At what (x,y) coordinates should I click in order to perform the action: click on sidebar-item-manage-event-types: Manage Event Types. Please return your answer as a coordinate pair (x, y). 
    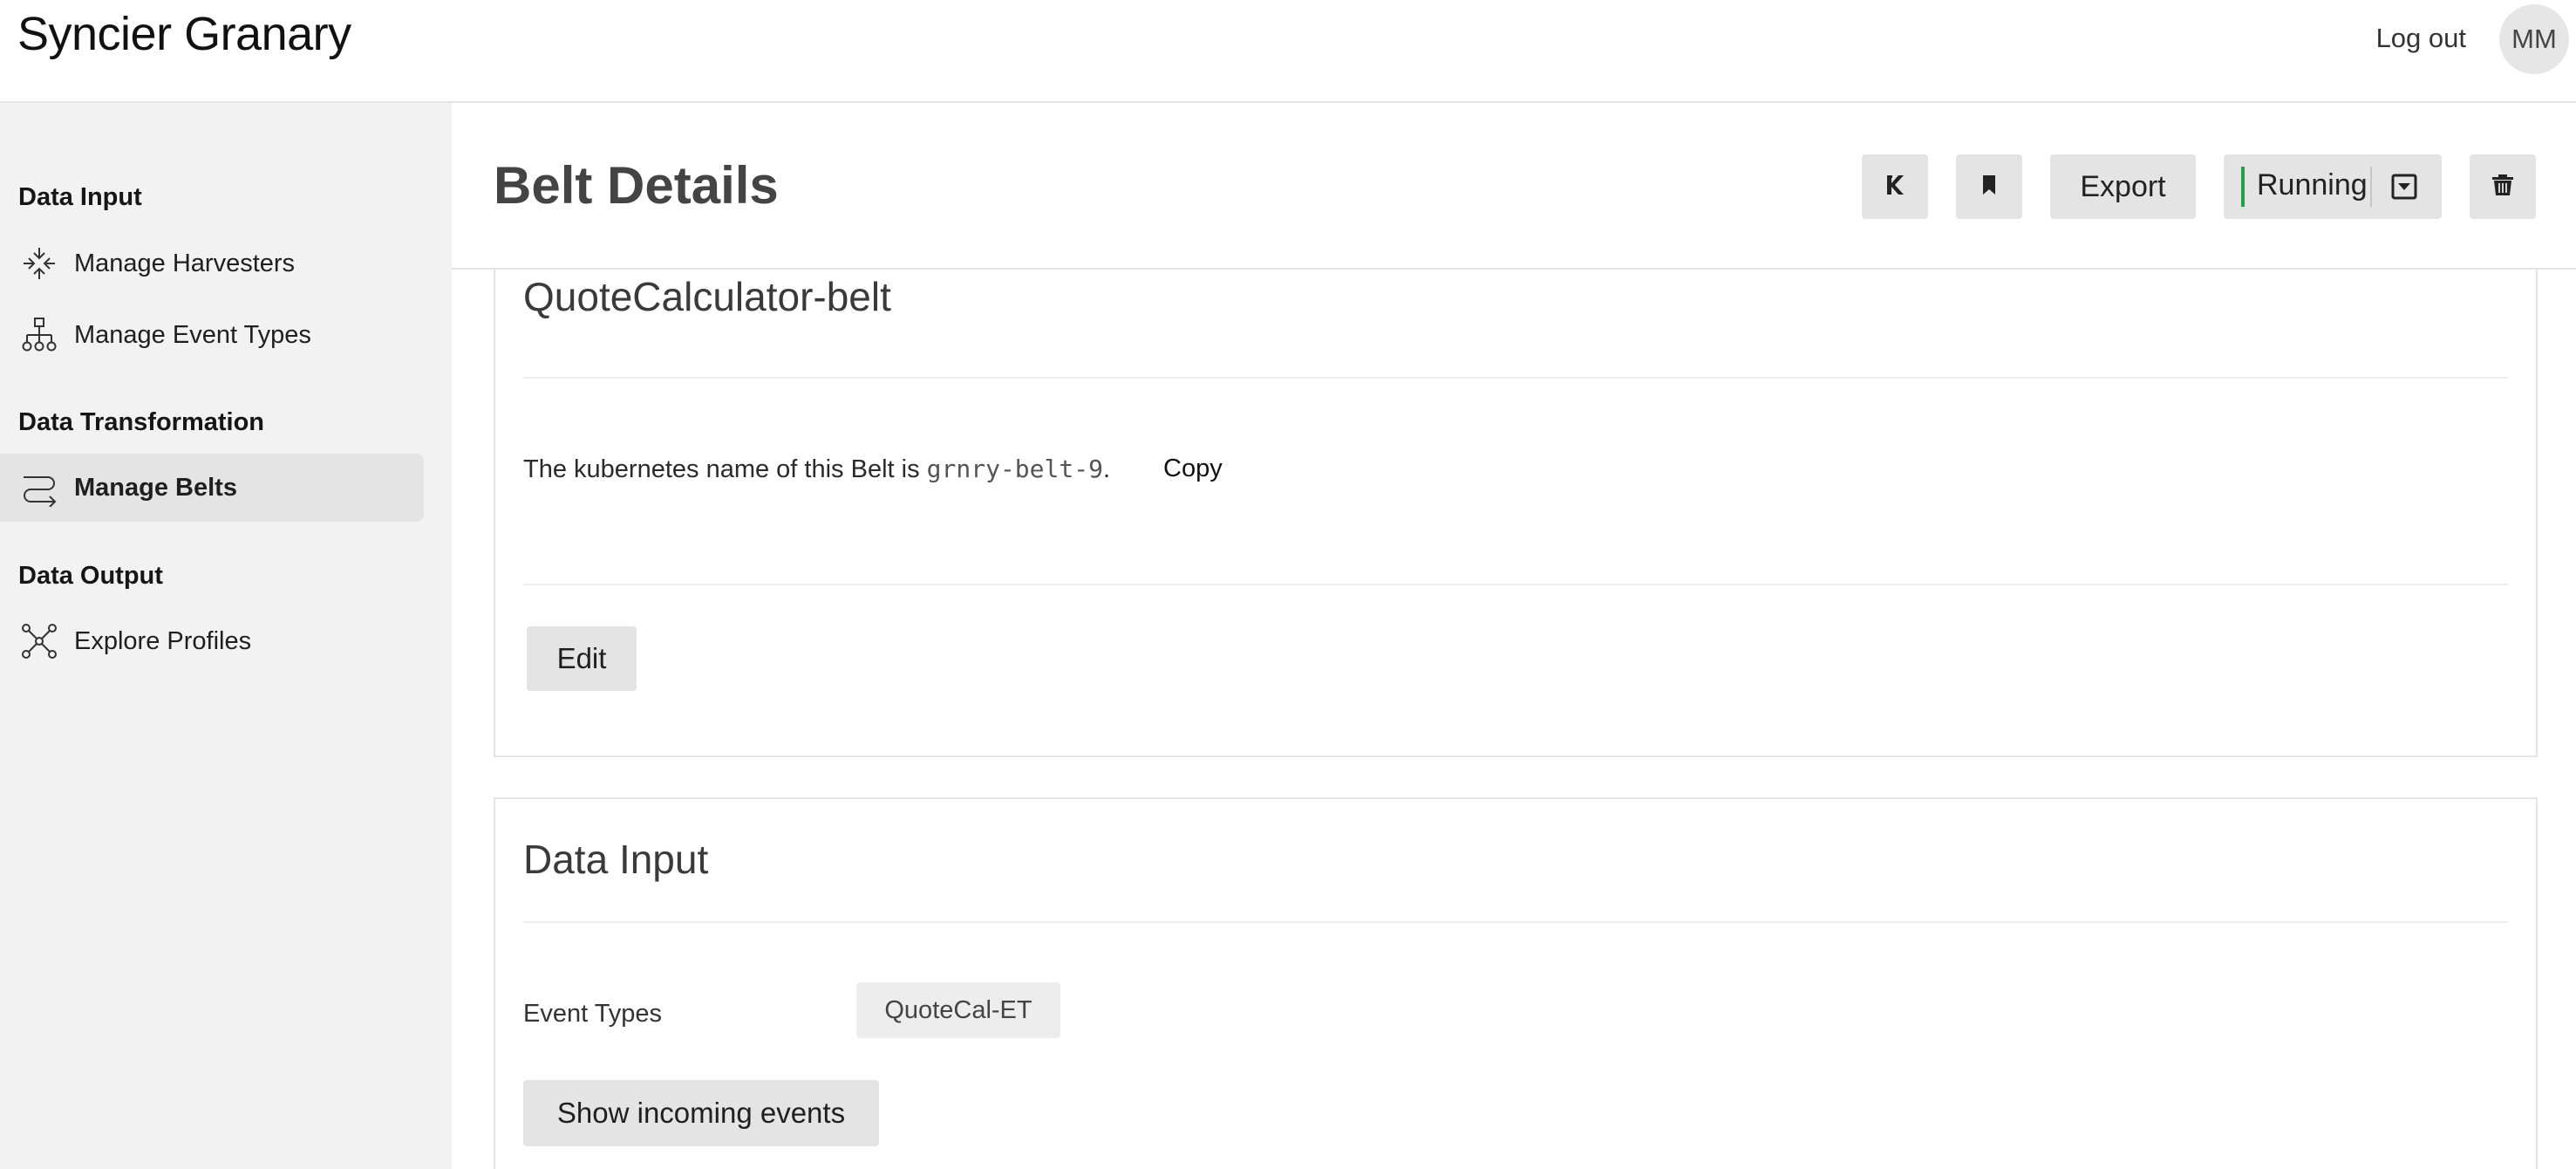
    Looking at the image, I should click on (212, 335).